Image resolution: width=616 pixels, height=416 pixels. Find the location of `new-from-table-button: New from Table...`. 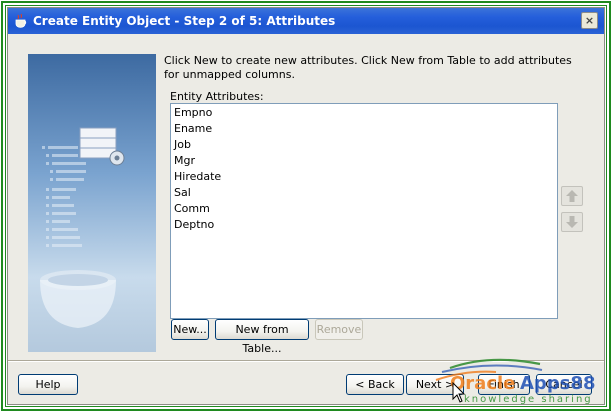

new-from-table-button: New from Table... is located at coordinates (262, 337).